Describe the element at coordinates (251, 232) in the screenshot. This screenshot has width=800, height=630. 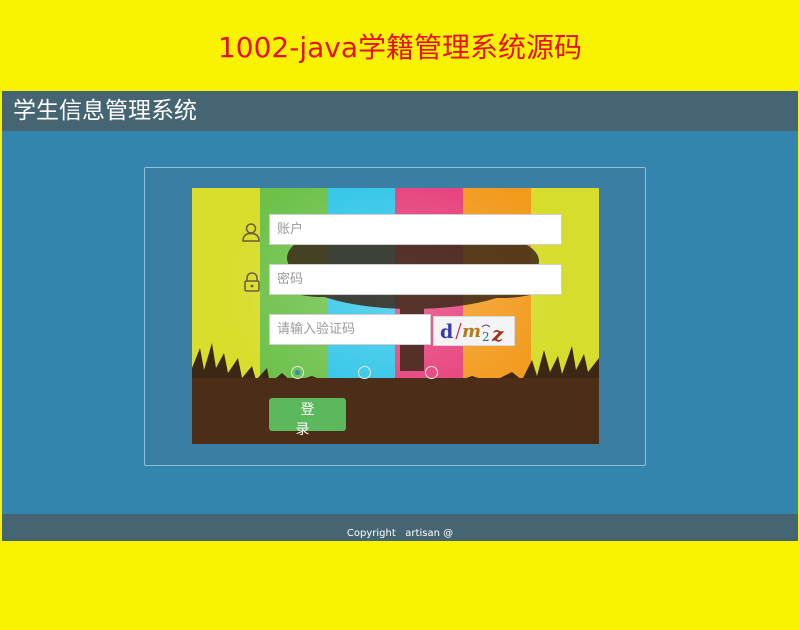
I see `user-icon` at that location.